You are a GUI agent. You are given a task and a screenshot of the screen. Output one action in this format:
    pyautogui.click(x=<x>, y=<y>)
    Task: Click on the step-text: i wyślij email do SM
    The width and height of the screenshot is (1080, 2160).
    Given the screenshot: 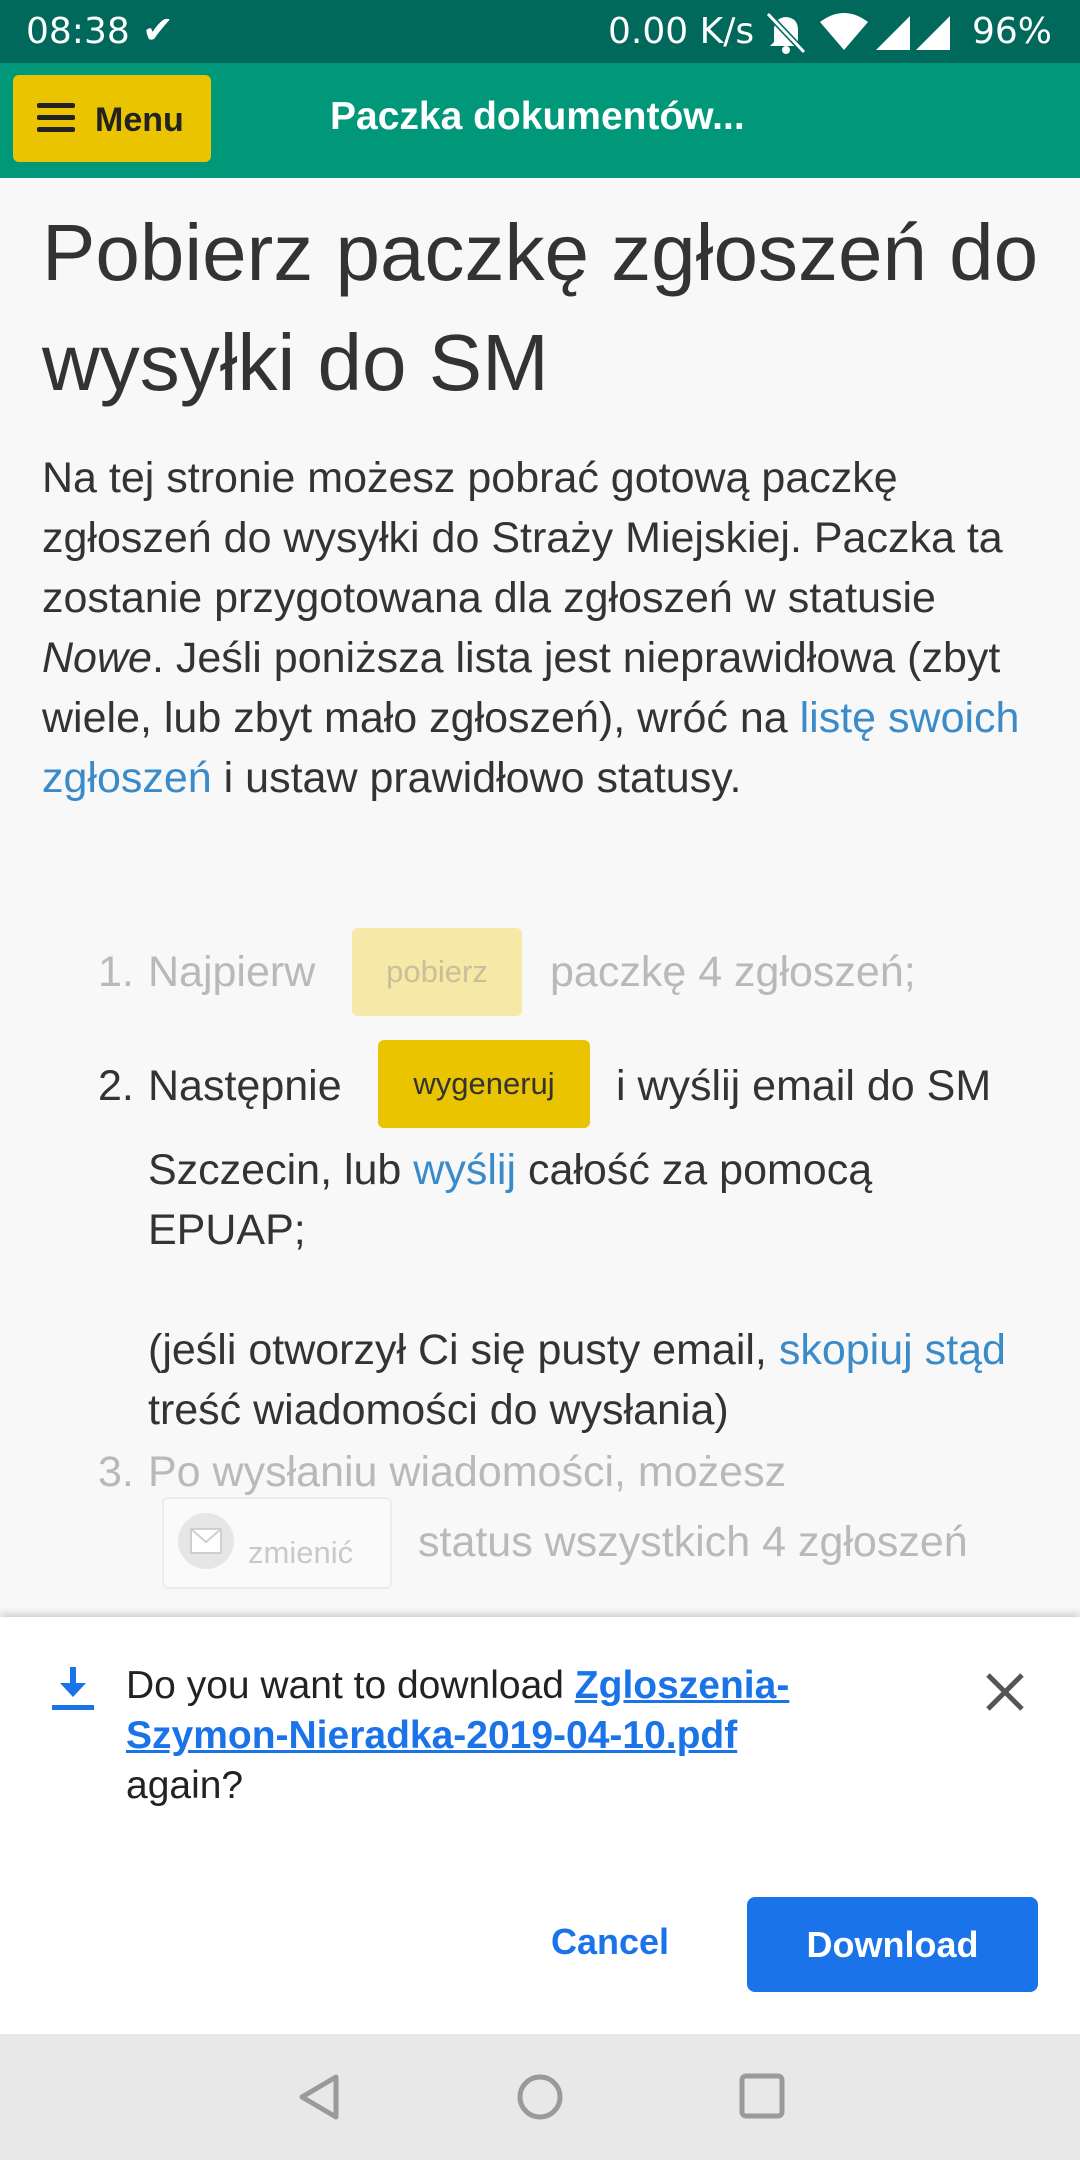 What is the action you would take?
    pyautogui.click(x=804, y=1086)
    